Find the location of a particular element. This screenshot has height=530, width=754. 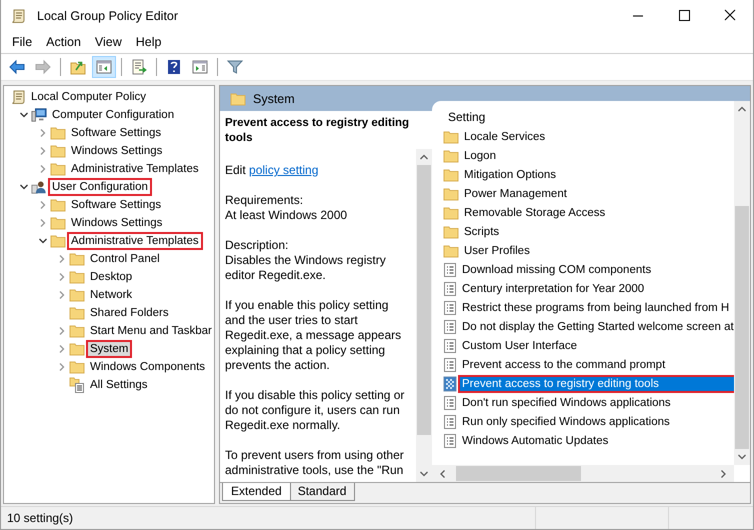

setting-label: Do not display the Getting Started welcome screen at is located at coordinates (597, 327).